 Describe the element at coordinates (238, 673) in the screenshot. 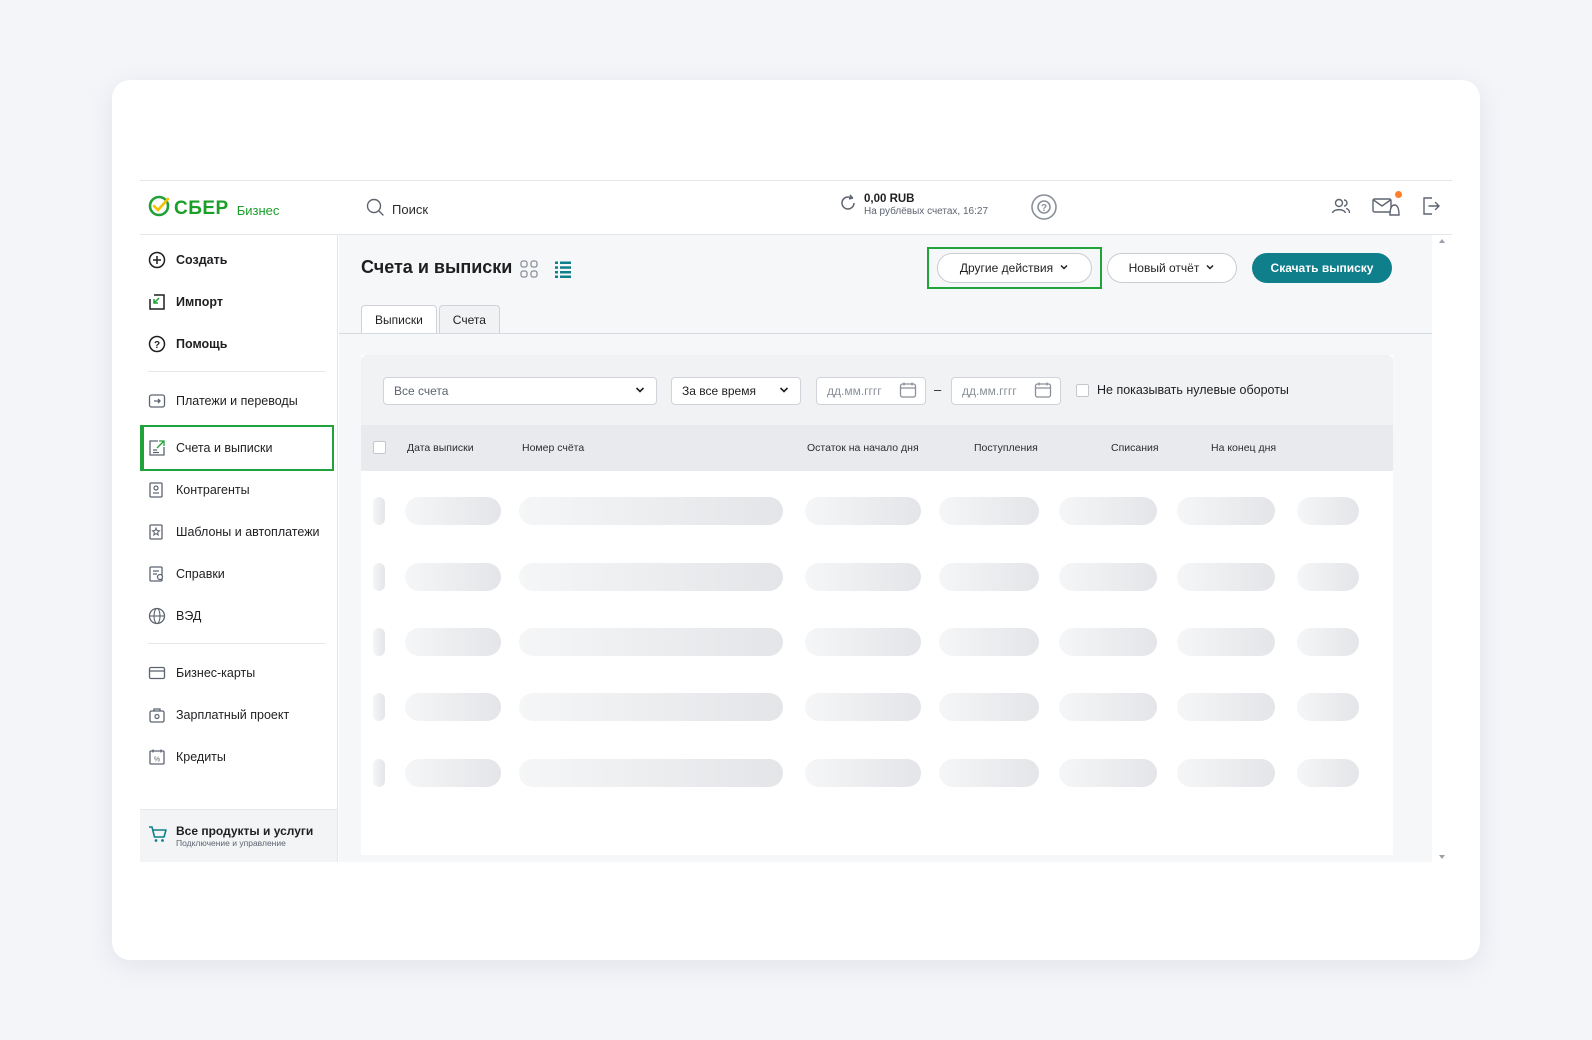

I see `sidebar-item-business-cards: Бизнес-карты` at that location.